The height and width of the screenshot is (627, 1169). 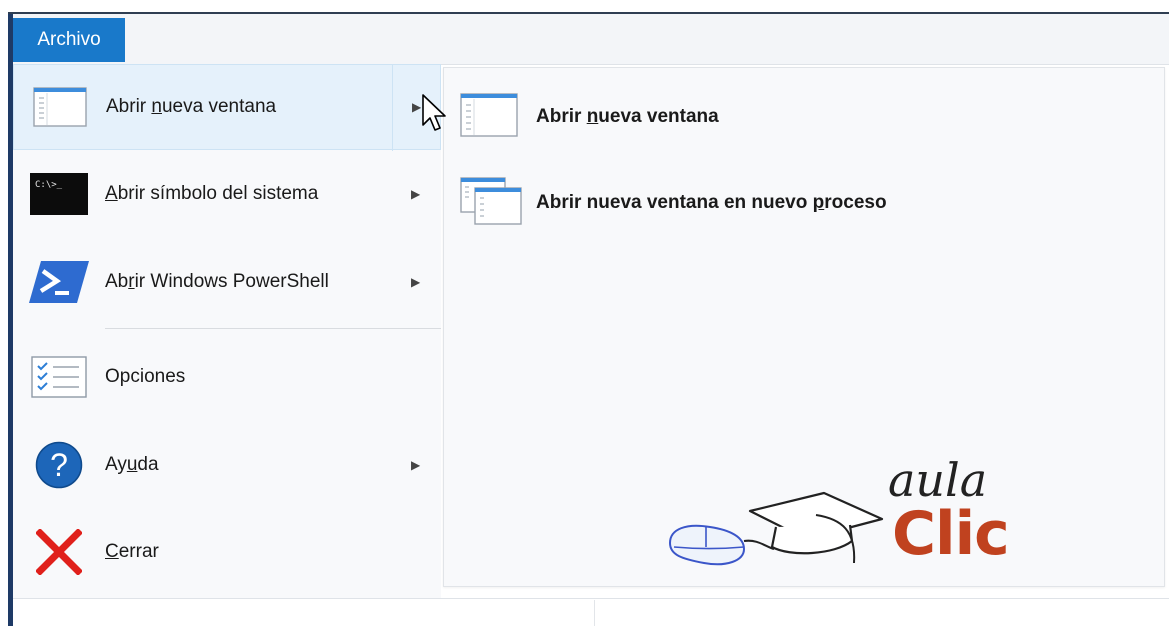 What do you see at coordinates (951, 534) in the screenshot?
I see `brand-text-clic: Clic` at bounding box center [951, 534].